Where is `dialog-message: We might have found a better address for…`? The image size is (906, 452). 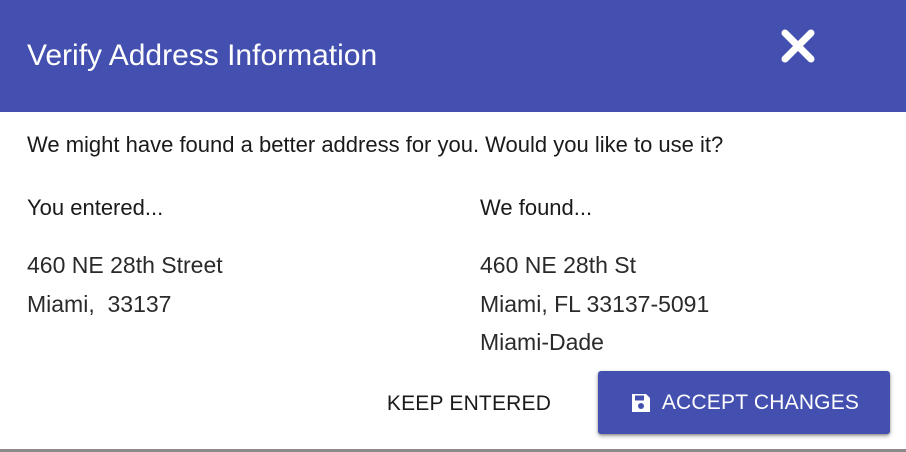
dialog-message: We might have found a better address for… is located at coordinates (375, 144).